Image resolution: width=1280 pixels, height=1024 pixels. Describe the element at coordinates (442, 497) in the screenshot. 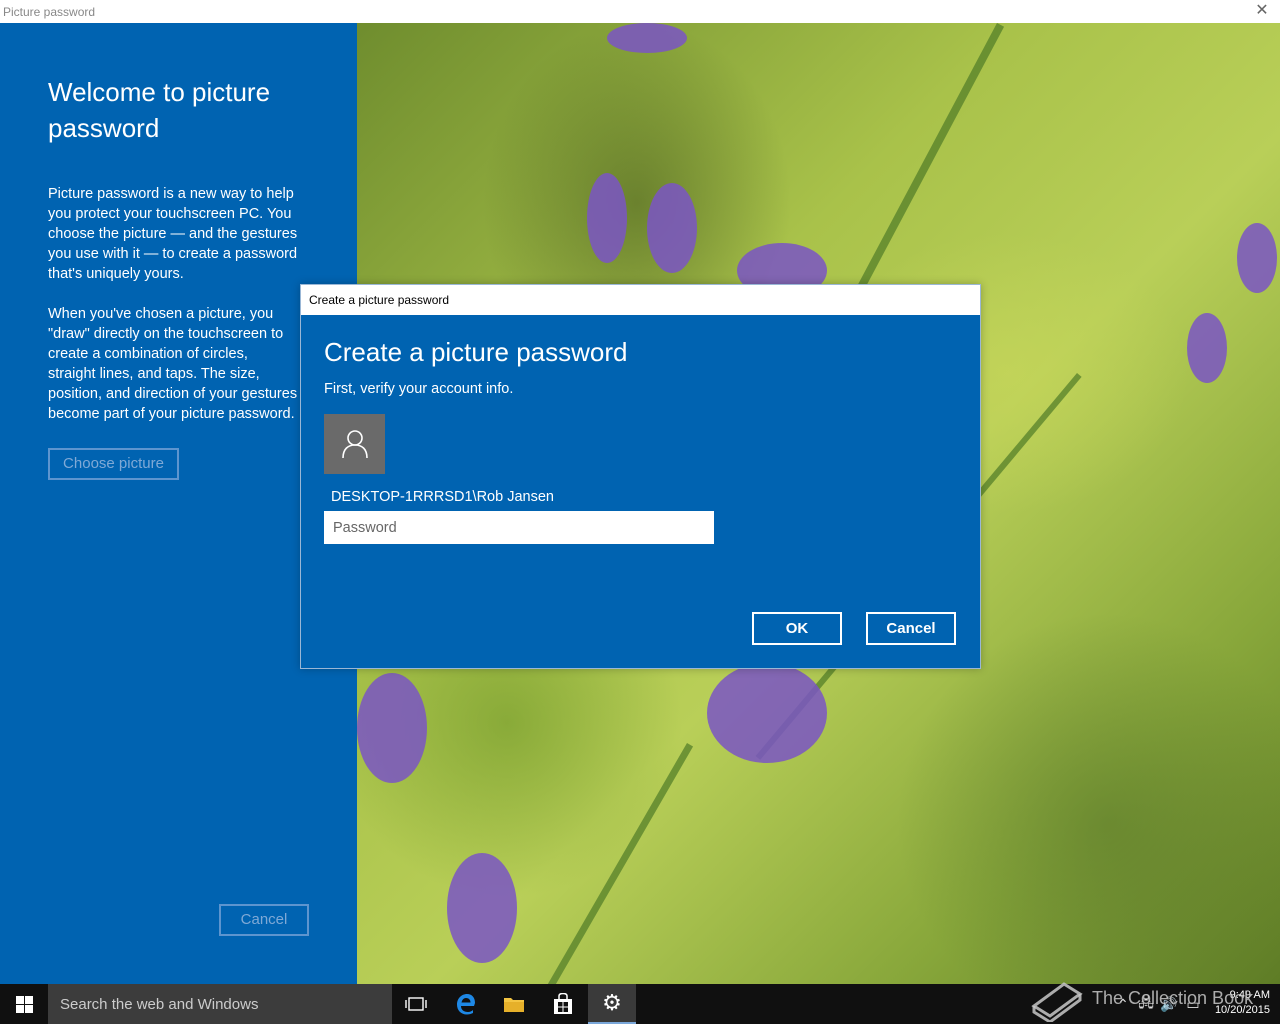

I see `account-name: DESKTOP-1RRRSD1\Rob Jansen` at that location.